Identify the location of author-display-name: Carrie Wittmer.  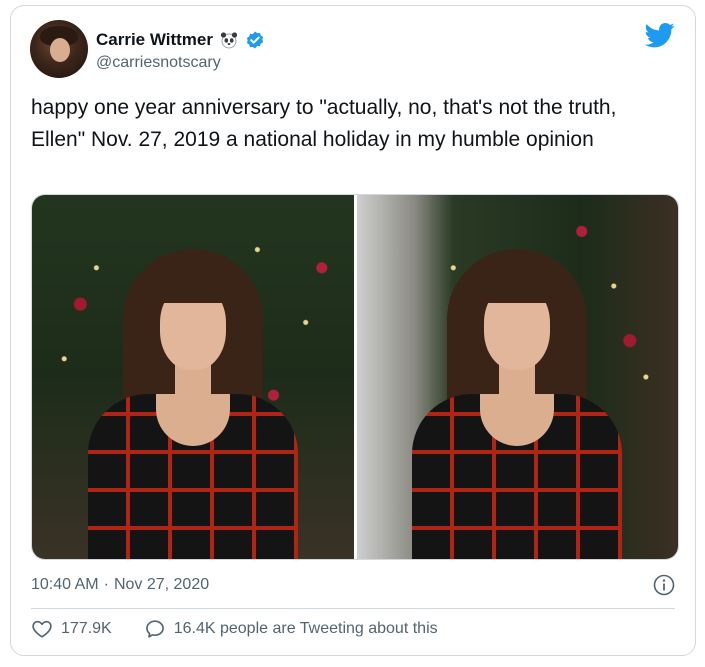
(154, 40).